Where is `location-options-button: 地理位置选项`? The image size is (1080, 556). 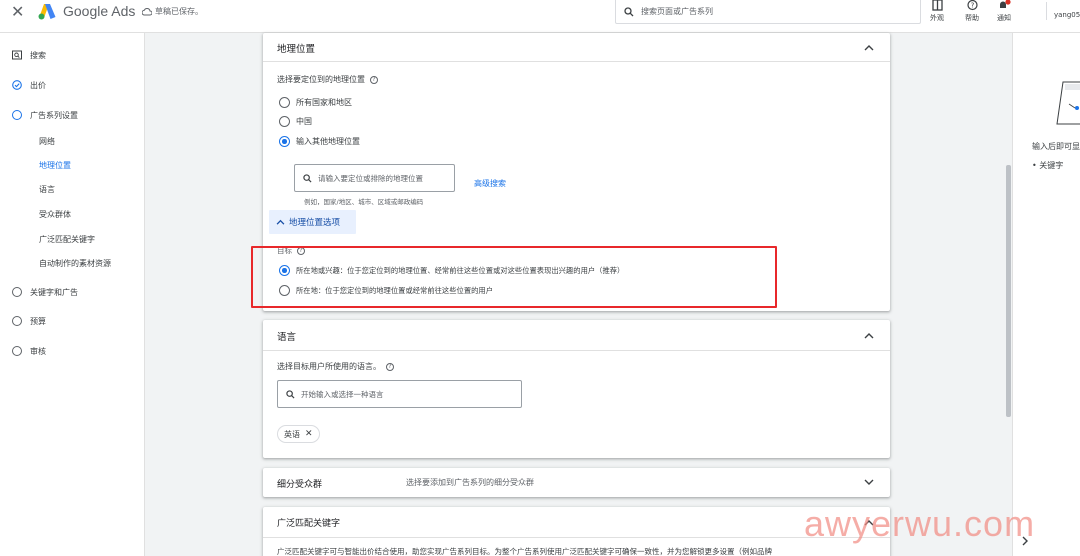 location-options-button: 地理位置选项 is located at coordinates (312, 222).